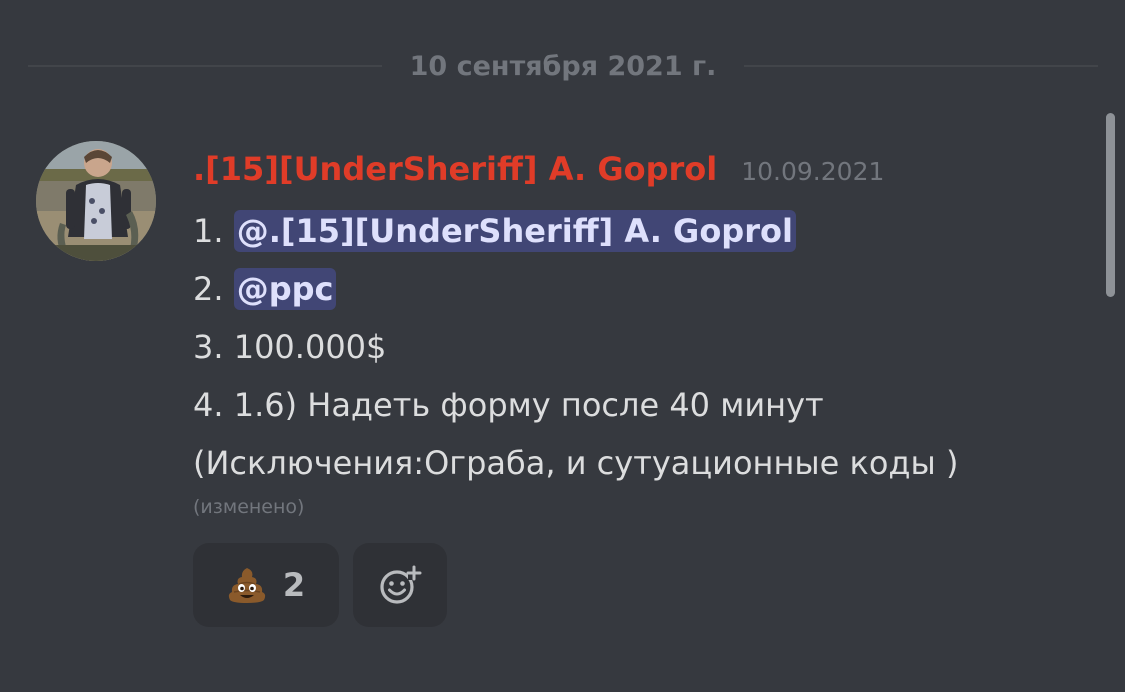  I want to click on divider-line-right, so click(921, 66).